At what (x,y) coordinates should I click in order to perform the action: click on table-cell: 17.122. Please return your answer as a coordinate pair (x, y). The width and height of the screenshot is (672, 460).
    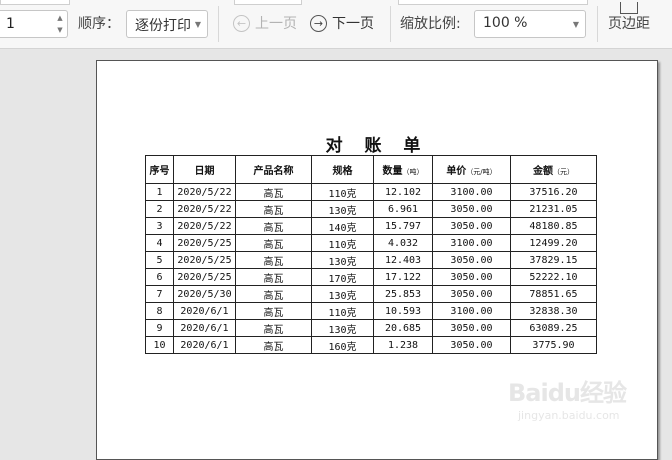
    Looking at the image, I should click on (403, 277).